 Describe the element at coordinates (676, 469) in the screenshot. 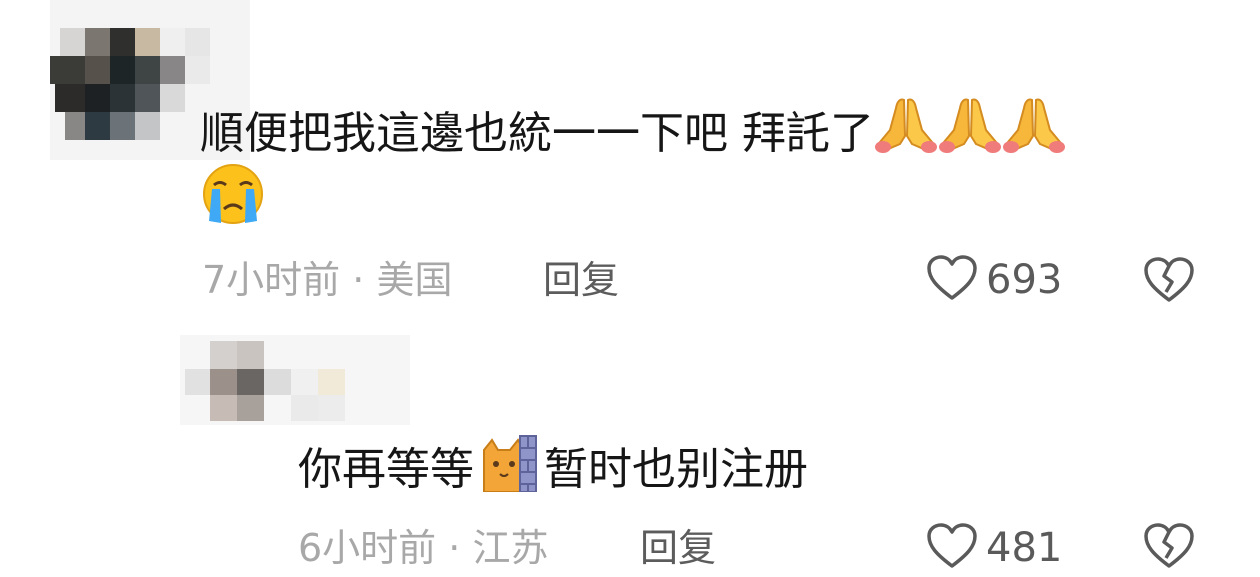

I see `comment-text-line: 暂时也别注册` at that location.